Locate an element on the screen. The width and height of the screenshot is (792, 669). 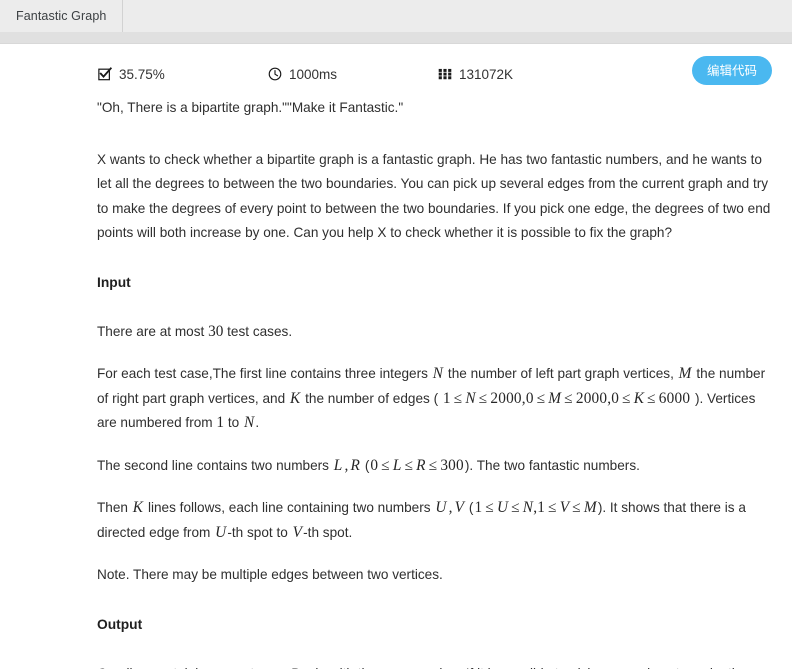
stat-time-limit: 1000ms is located at coordinates (352, 74).